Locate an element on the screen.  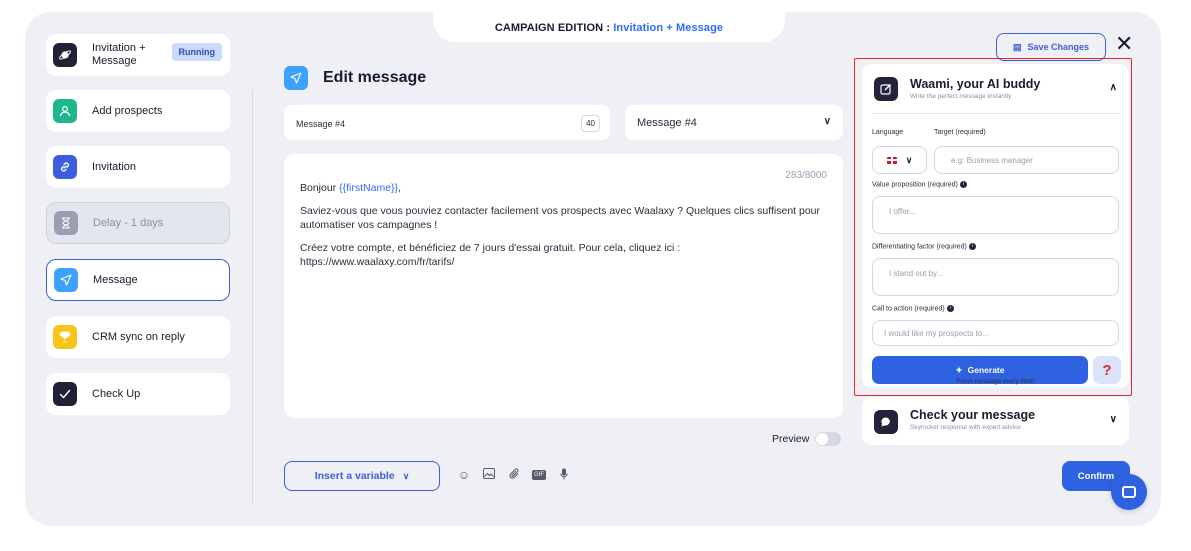
save-icon: ▤ is located at coordinates (1017, 46).